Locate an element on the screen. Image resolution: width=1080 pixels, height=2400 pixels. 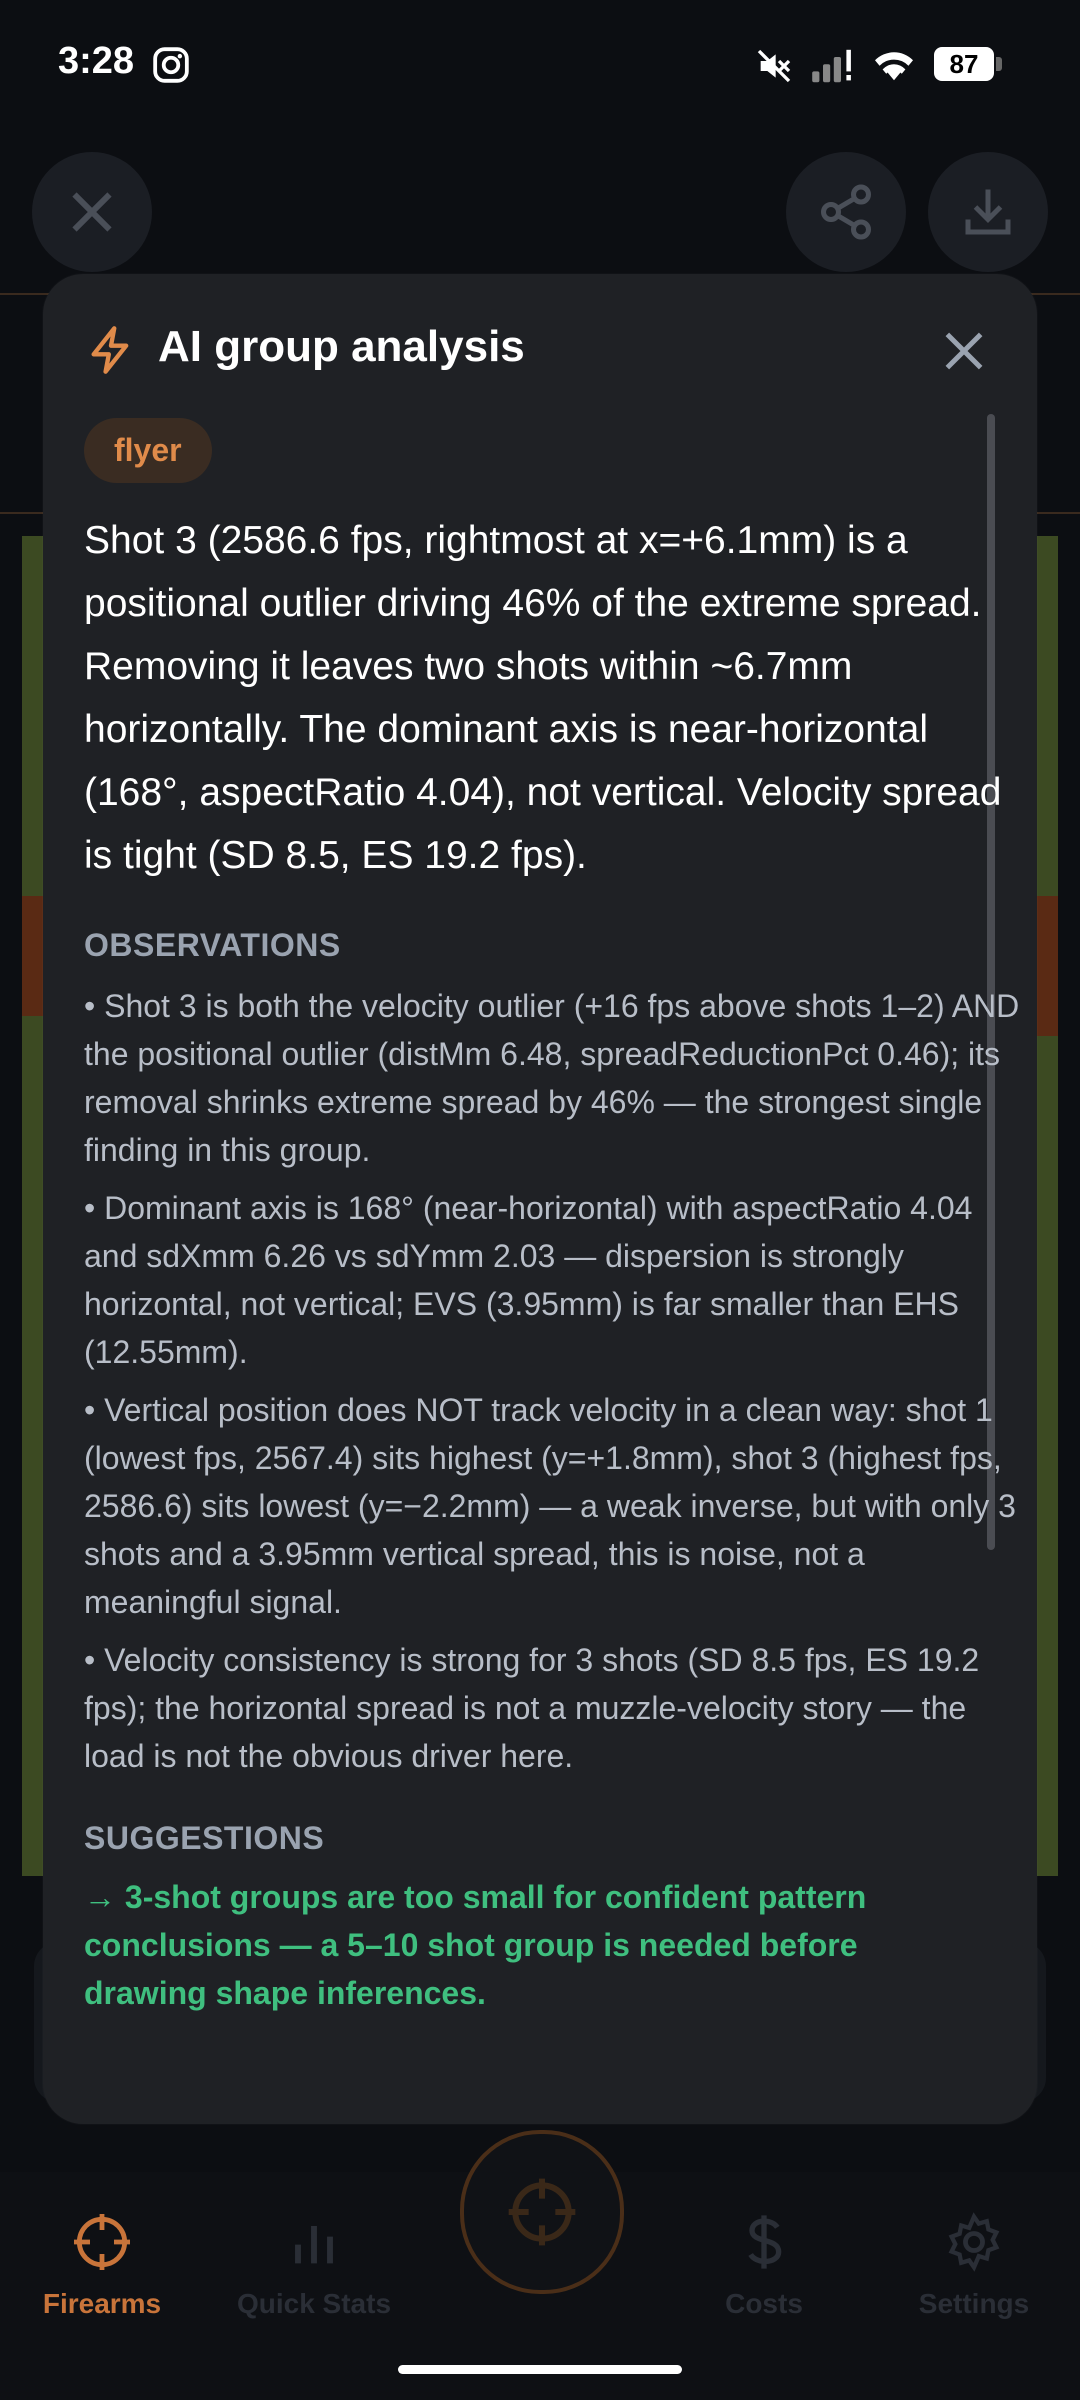
share-icon is located at coordinates (846, 212).